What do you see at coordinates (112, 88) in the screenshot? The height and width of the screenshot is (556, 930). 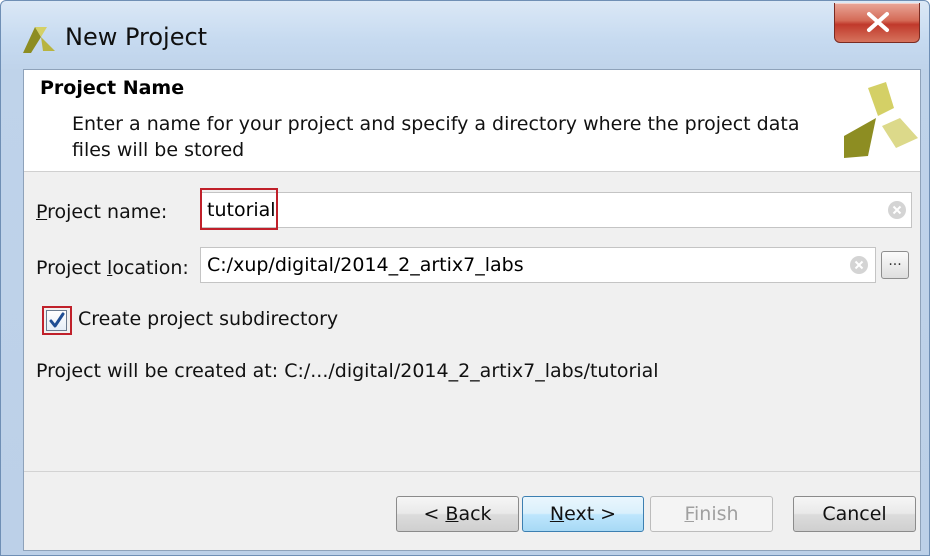 I see `page-title: Project Name` at bounding box center [112, 88].